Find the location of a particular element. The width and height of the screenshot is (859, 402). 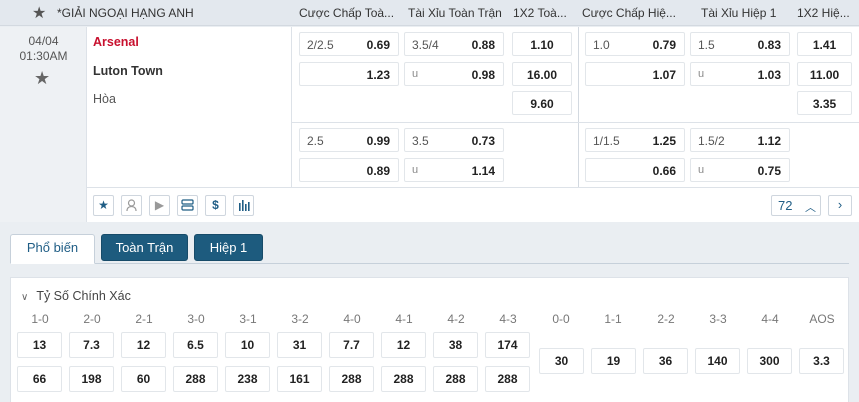

col-ou-1h: Tài Xỉu Hiệp 1 is located at coordinates (739, 13).